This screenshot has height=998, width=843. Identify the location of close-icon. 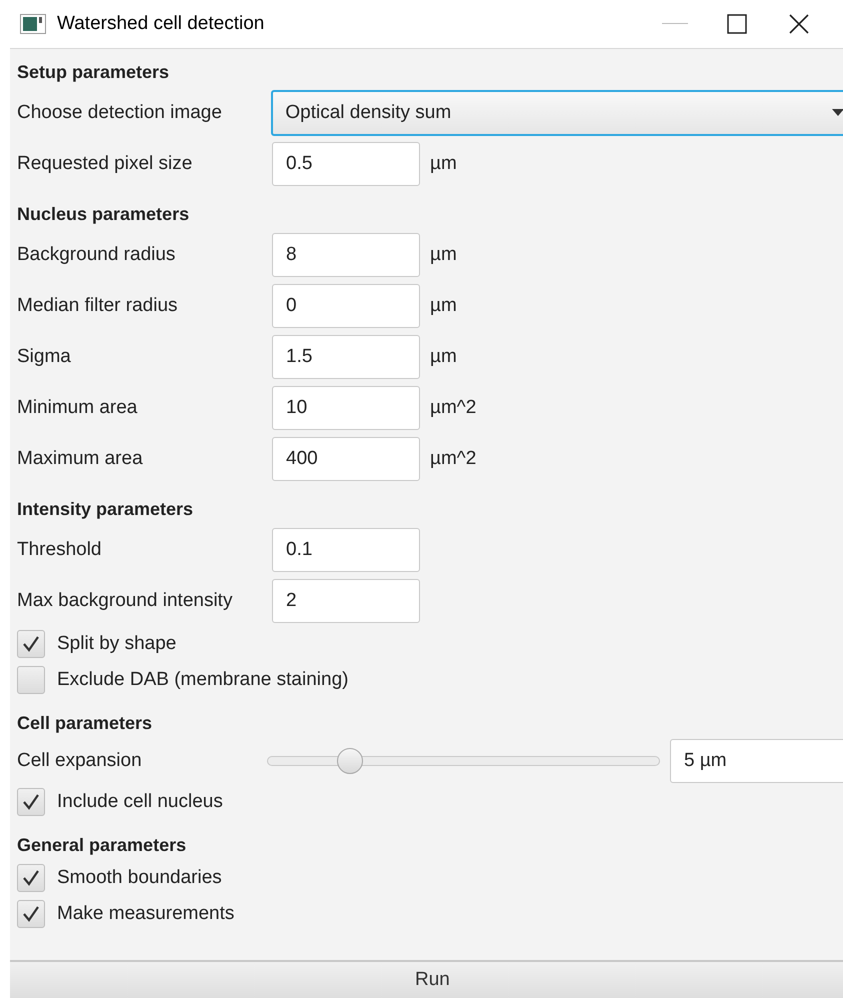
(799, 24).